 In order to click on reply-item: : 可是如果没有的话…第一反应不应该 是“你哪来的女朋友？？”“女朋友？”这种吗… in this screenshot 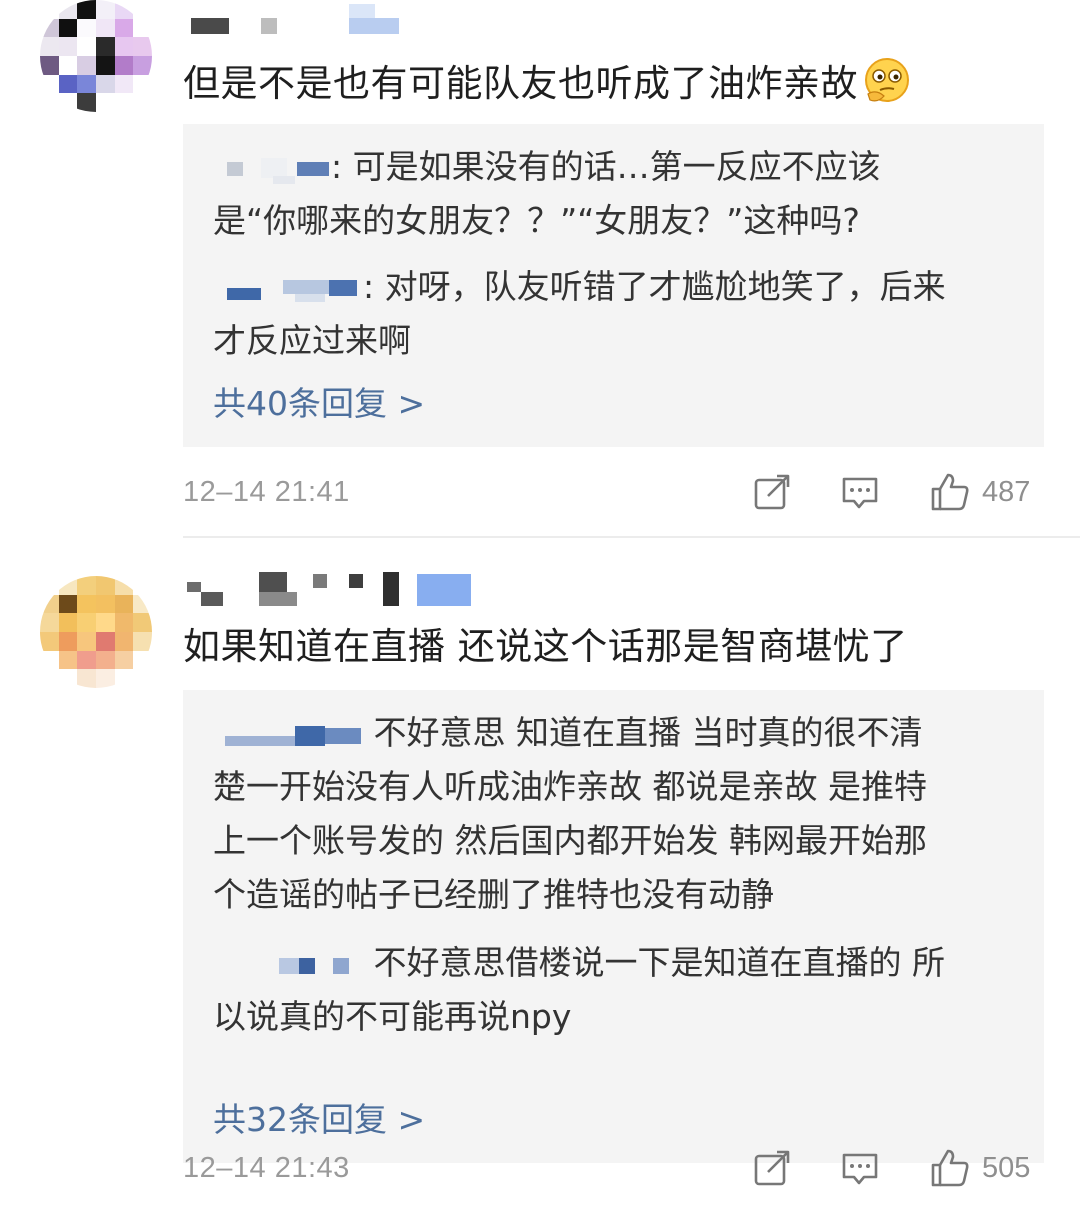, I will do `click(614, 194)`.